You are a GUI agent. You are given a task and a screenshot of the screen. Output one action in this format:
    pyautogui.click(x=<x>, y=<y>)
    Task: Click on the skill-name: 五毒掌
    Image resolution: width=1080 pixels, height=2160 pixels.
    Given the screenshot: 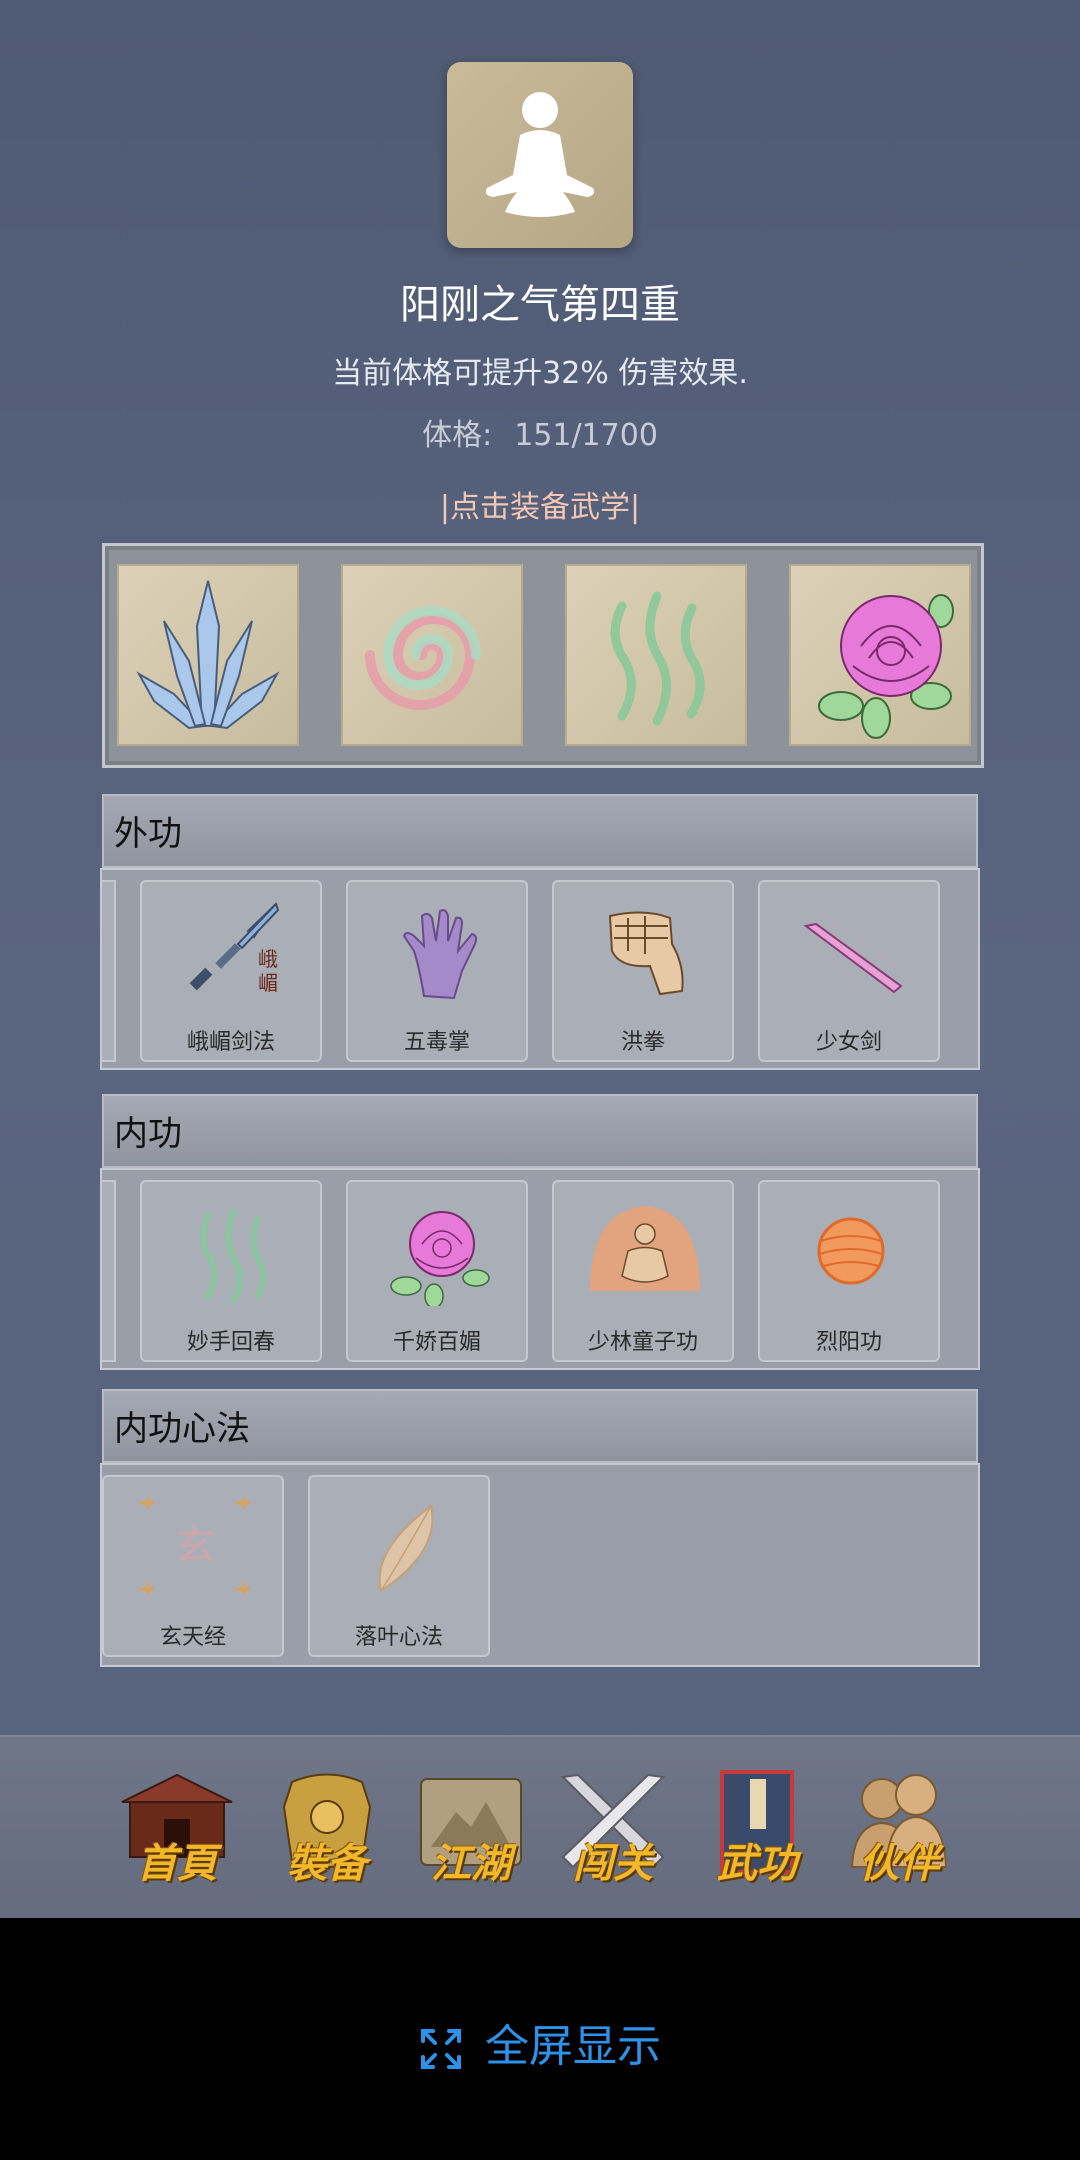 What is the action you would take?
    pyautogui.click(x=436, y=1042)
    